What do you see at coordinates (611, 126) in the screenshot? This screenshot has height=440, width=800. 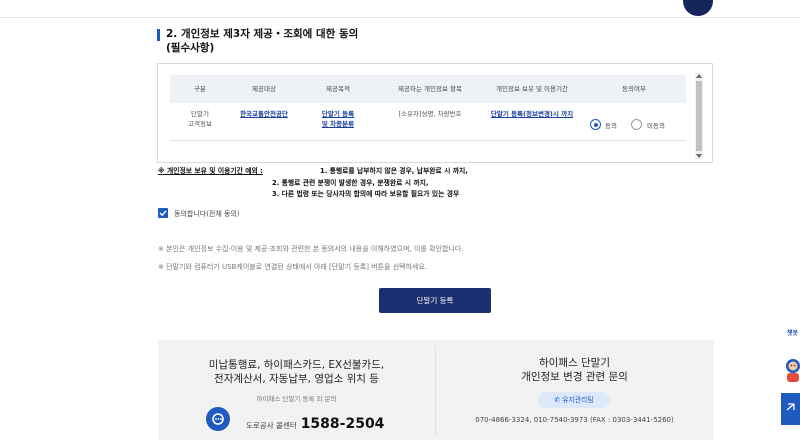 I see `agree-label: 동의` at bounding box center [611, 126].